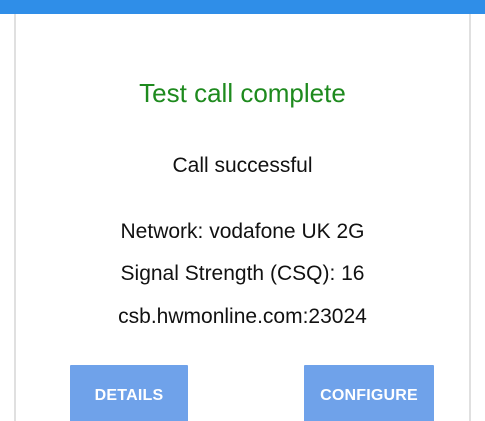  I want to click on configure-button: CONFIGURE, so click(369, 393).